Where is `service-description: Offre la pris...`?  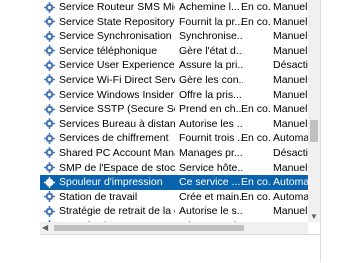
service-description: Offre la pris... is located at coordinates (210, 94).